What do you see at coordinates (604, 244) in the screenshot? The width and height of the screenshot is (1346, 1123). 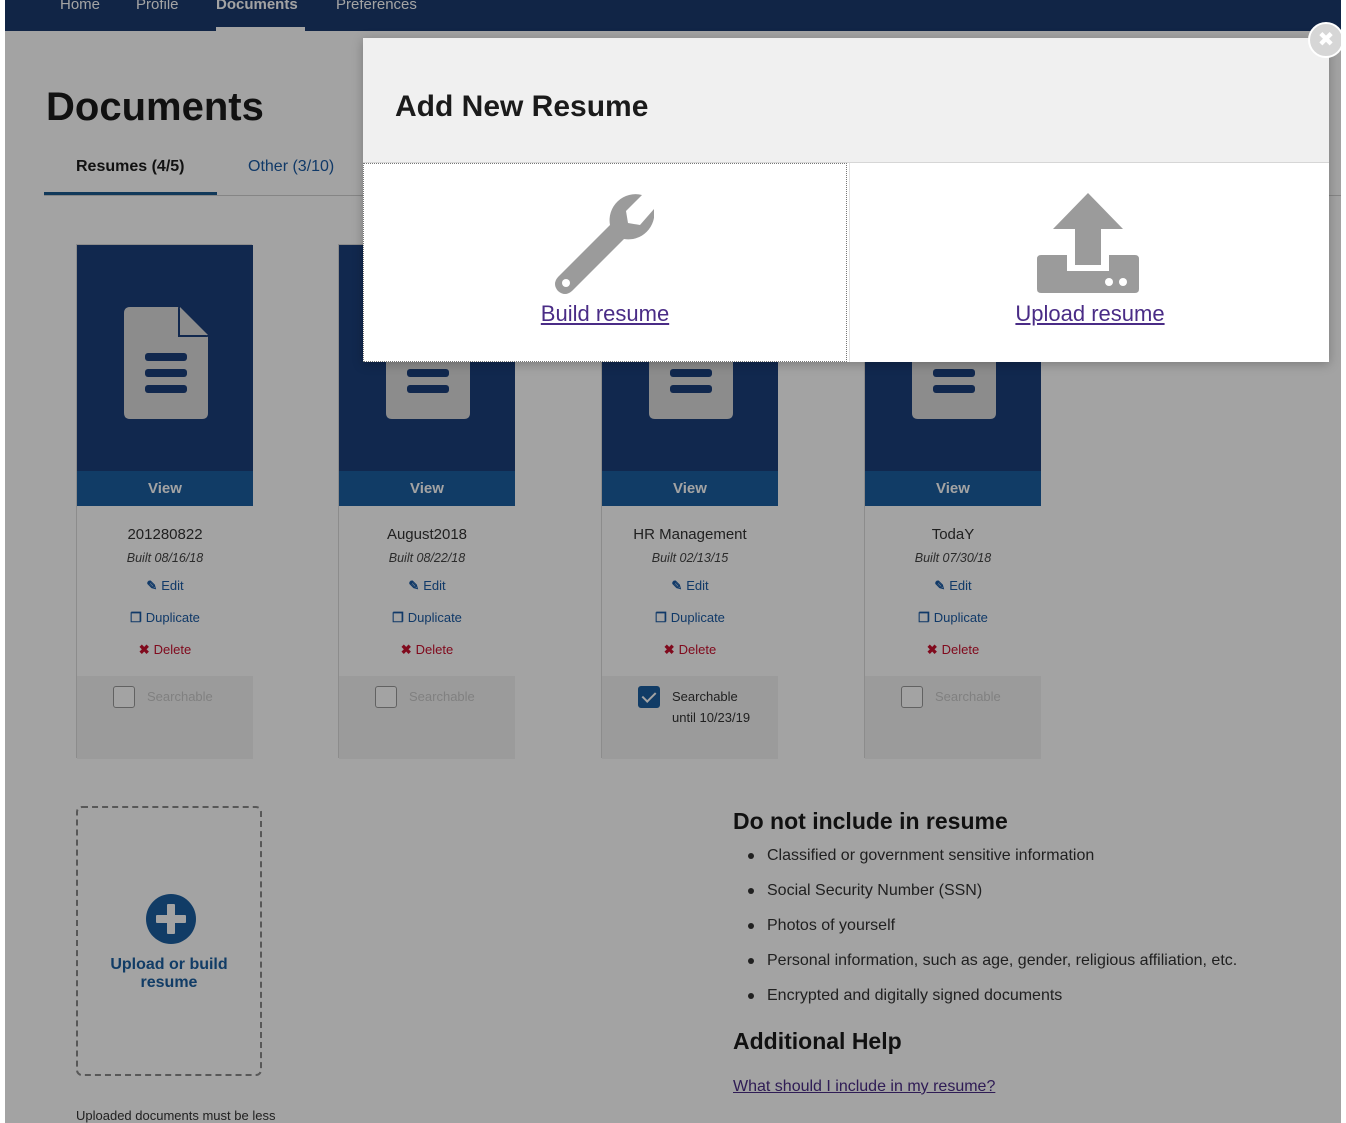 I see `wrench-icon` at bounding box center [604, 244].